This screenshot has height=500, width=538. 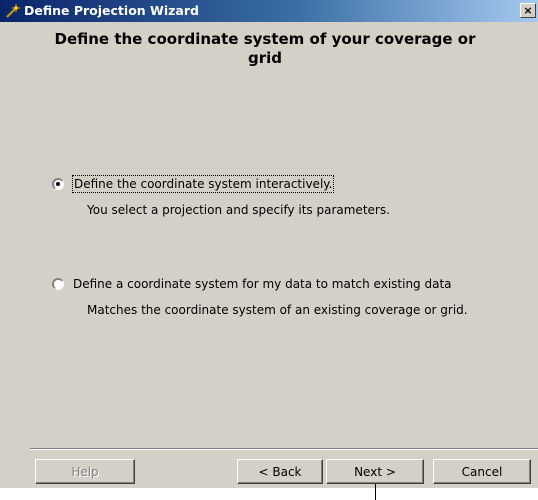 What do you see at coordinates (528, 10) in the screenshot?
I see `close-icon: ×` at bounding box center [528, 10].